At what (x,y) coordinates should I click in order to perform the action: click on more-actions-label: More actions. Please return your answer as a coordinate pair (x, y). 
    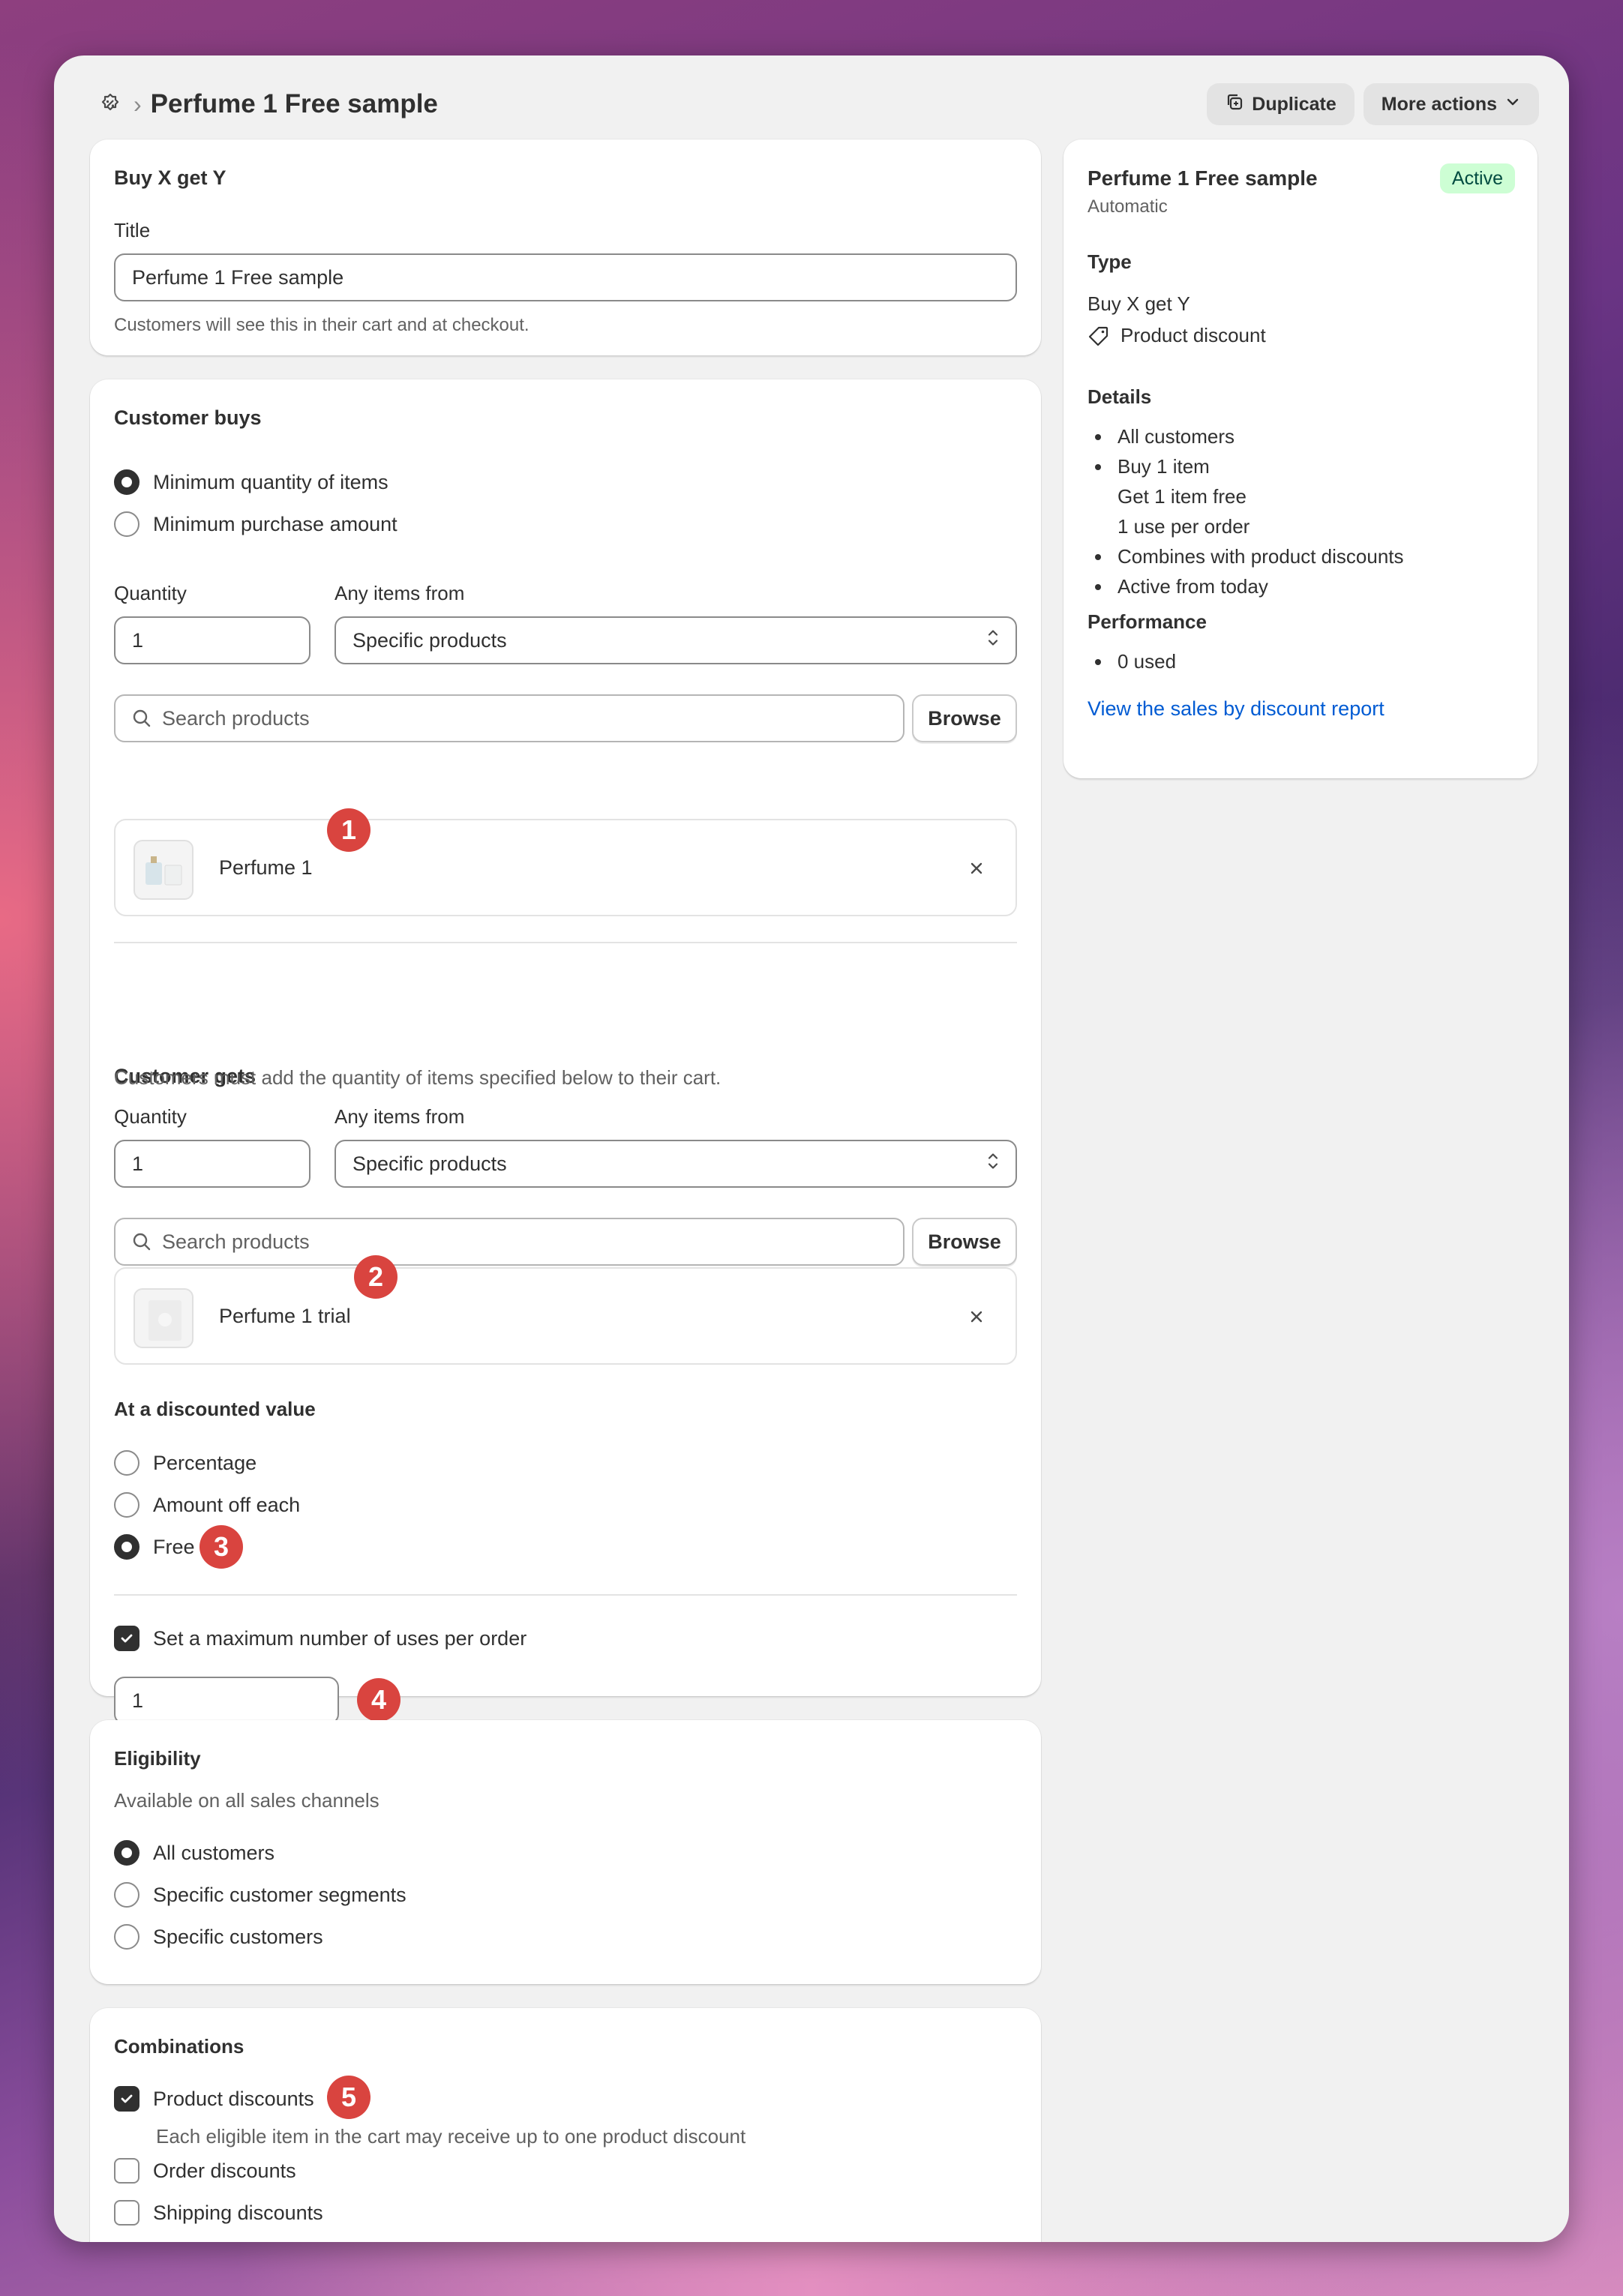
    Looking at the image, I should click on (1439, 104).